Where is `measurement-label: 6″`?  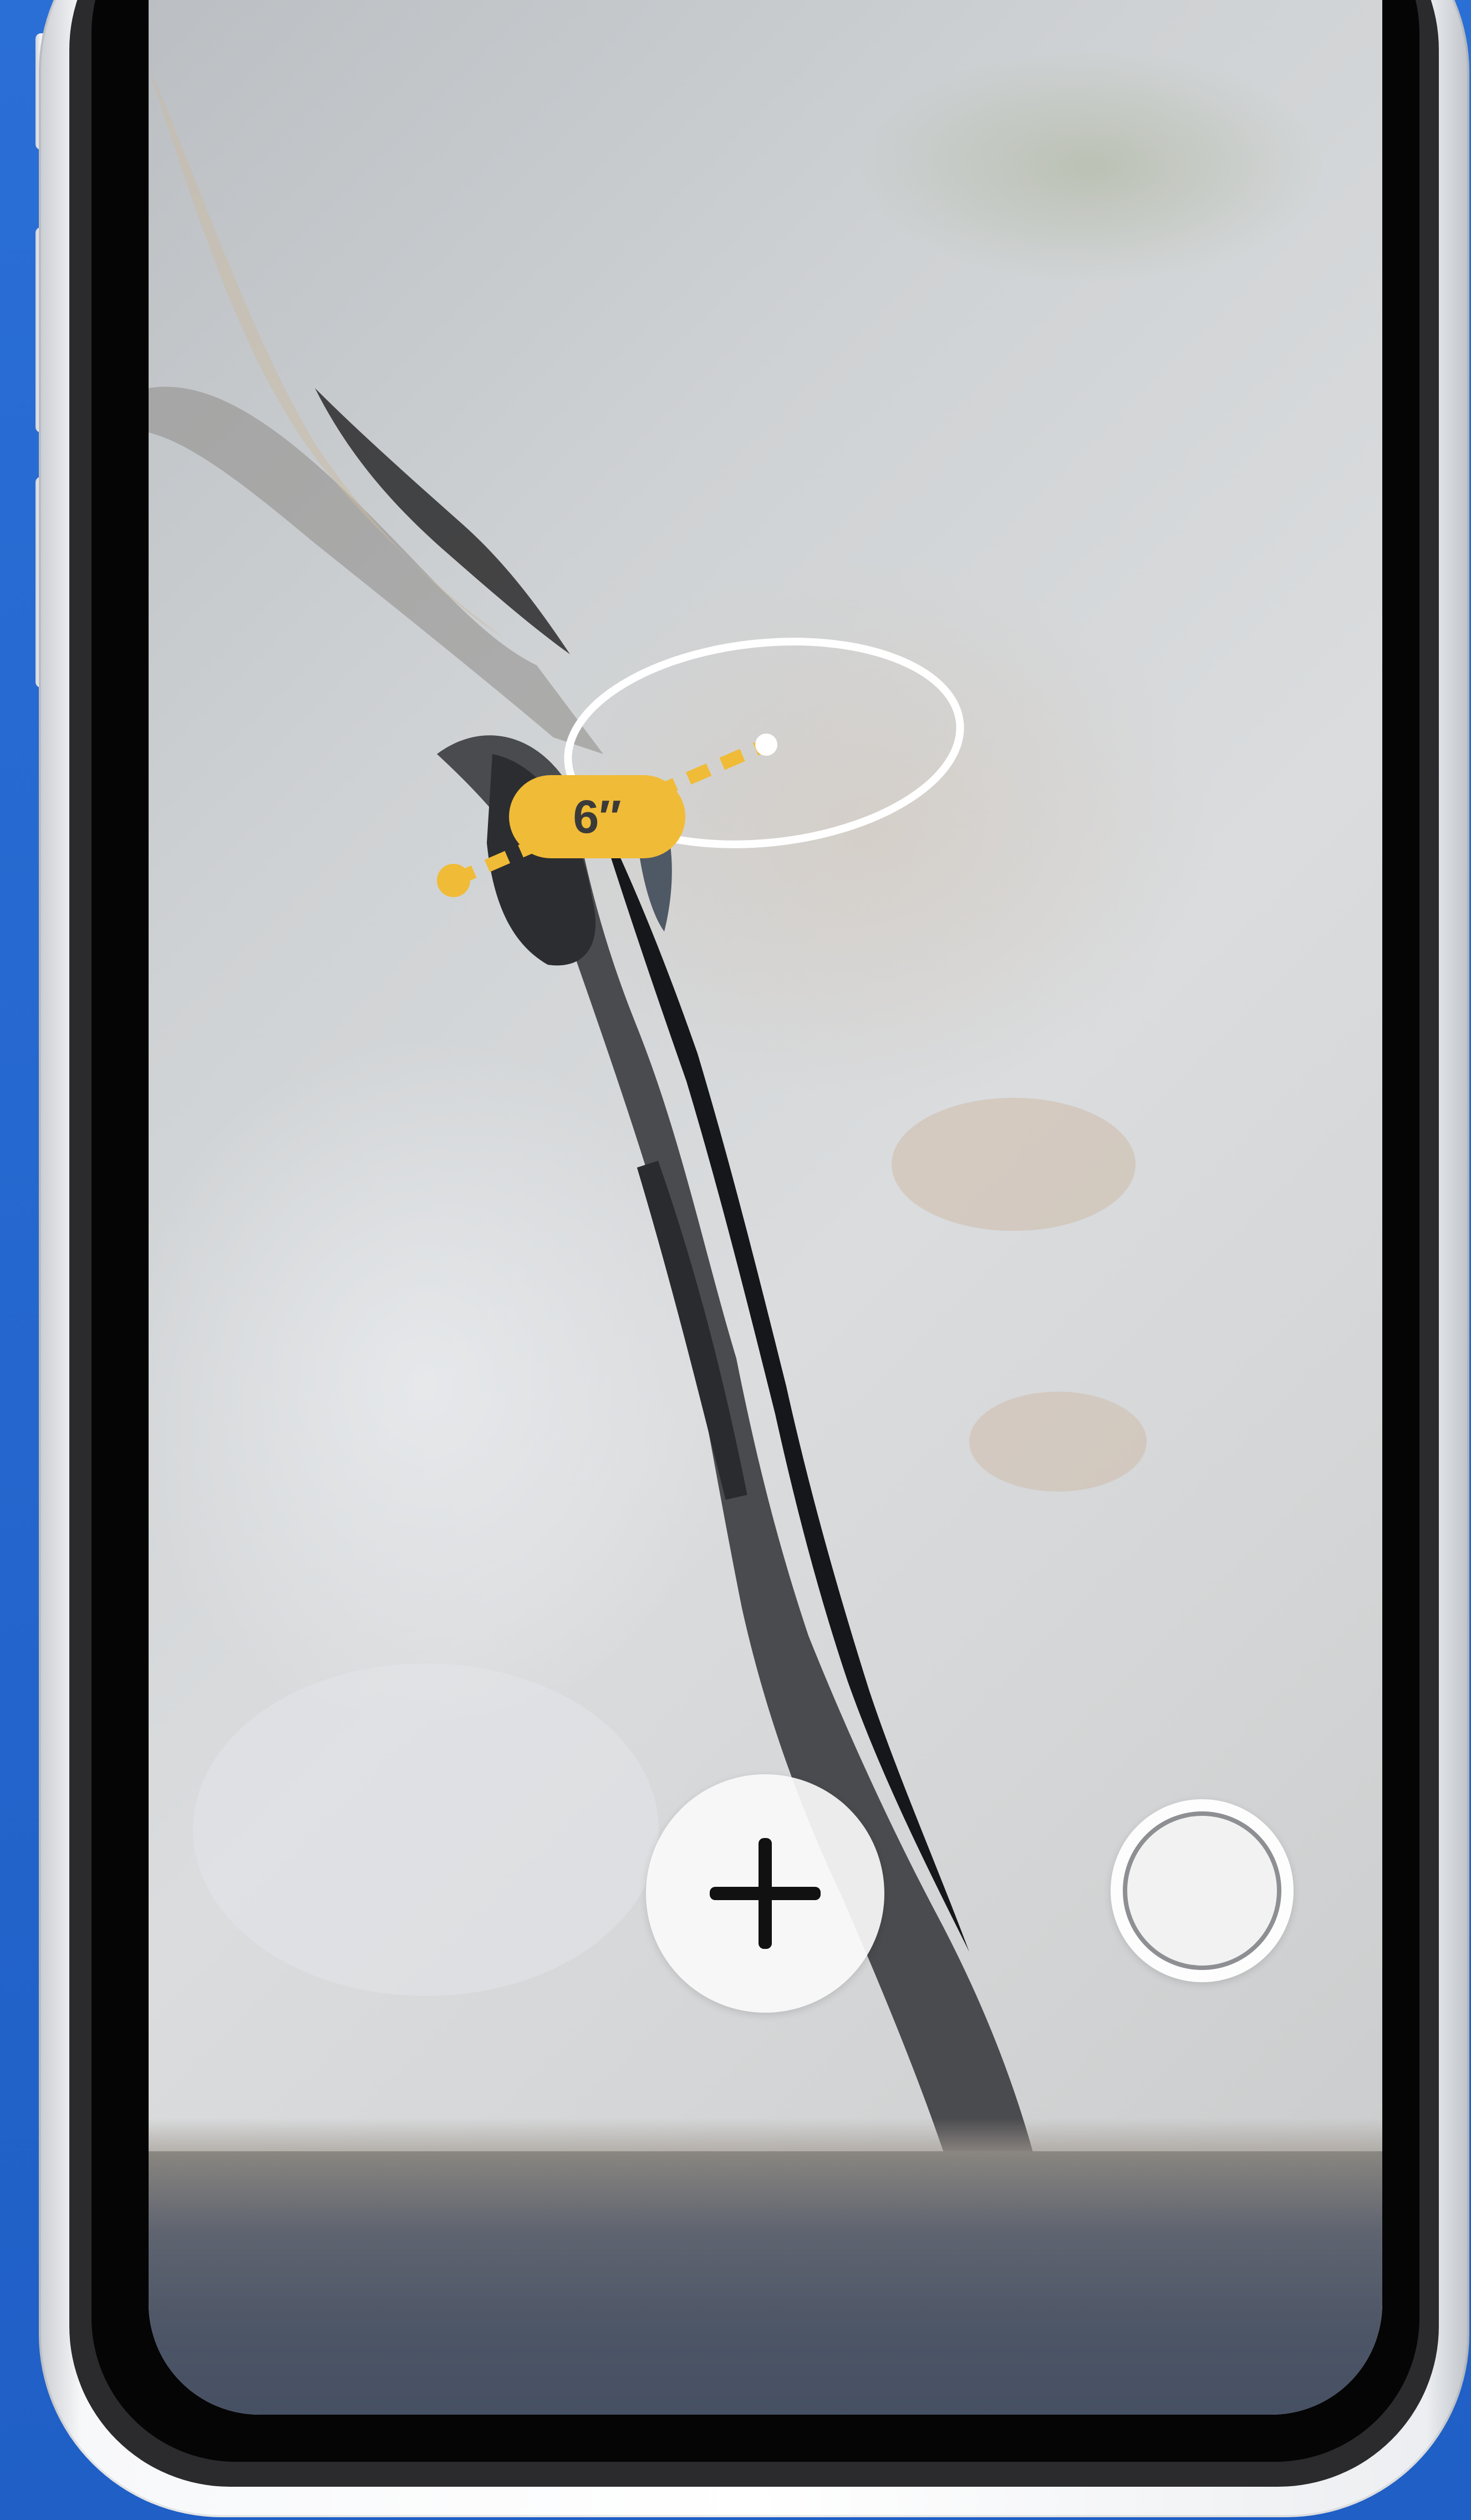 measurement-label: 6″ is located at coordinates (597, 817).